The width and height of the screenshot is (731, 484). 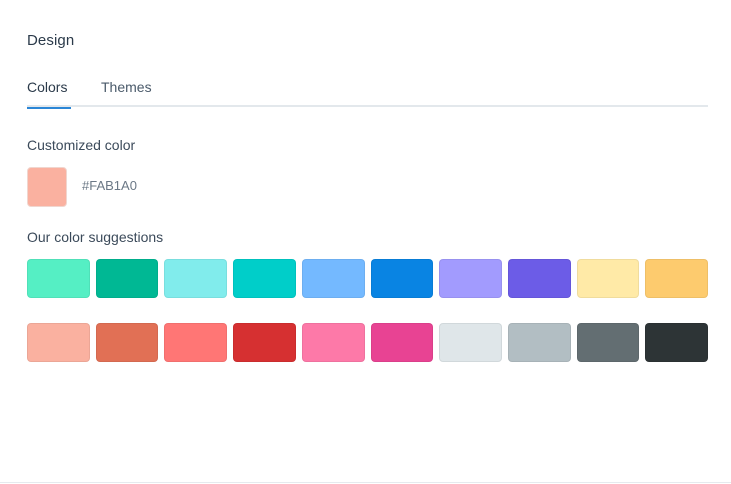 I want to click on bottom-divider, so click(x=365, y=482).